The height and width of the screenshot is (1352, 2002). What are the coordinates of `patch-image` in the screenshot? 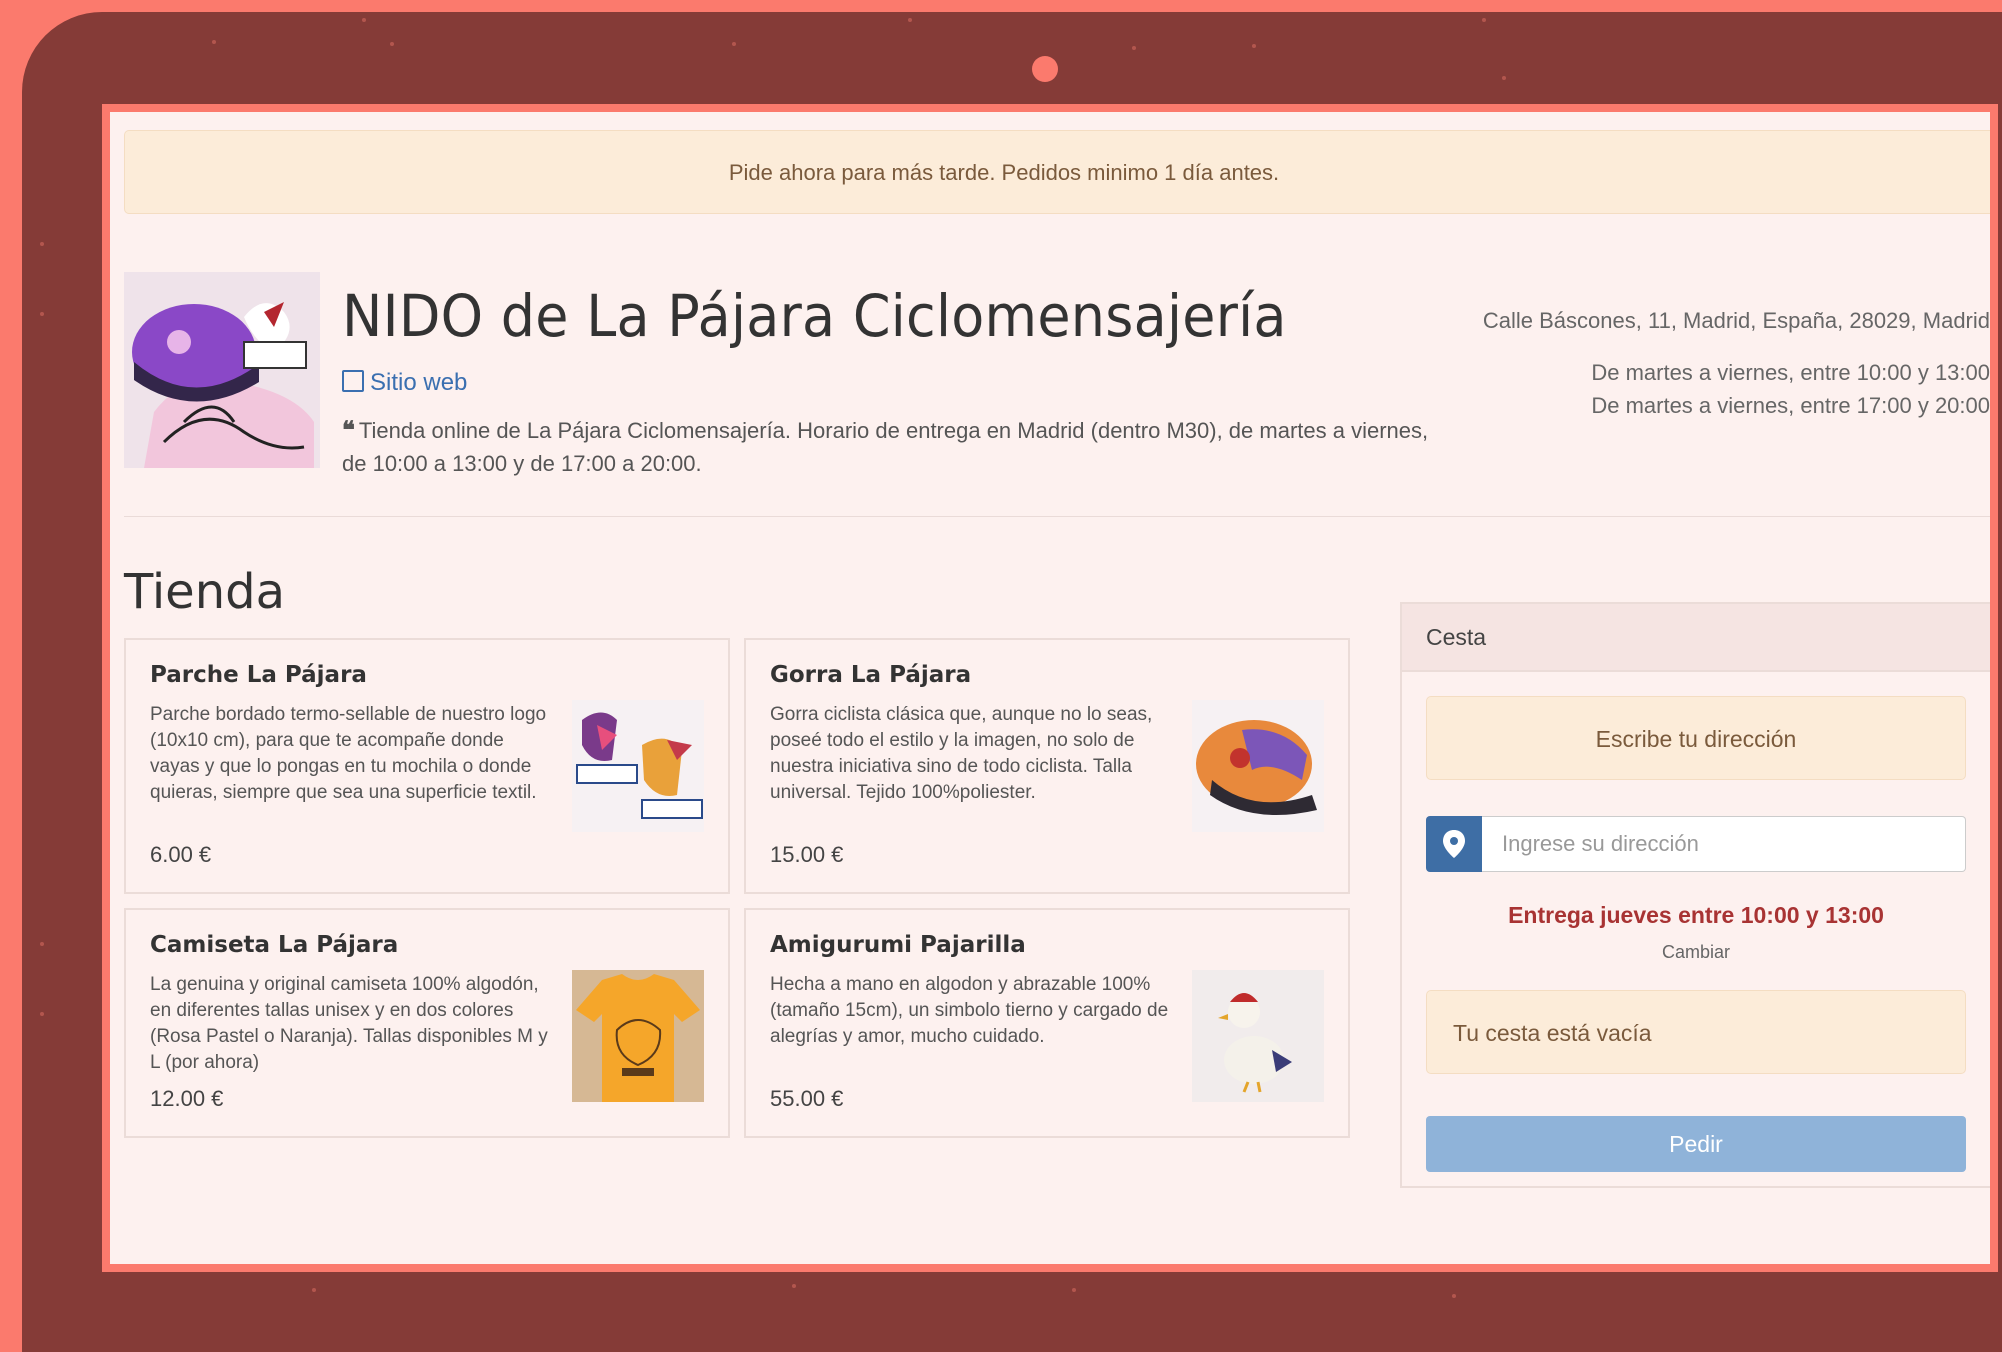 It's located at (638, 766).